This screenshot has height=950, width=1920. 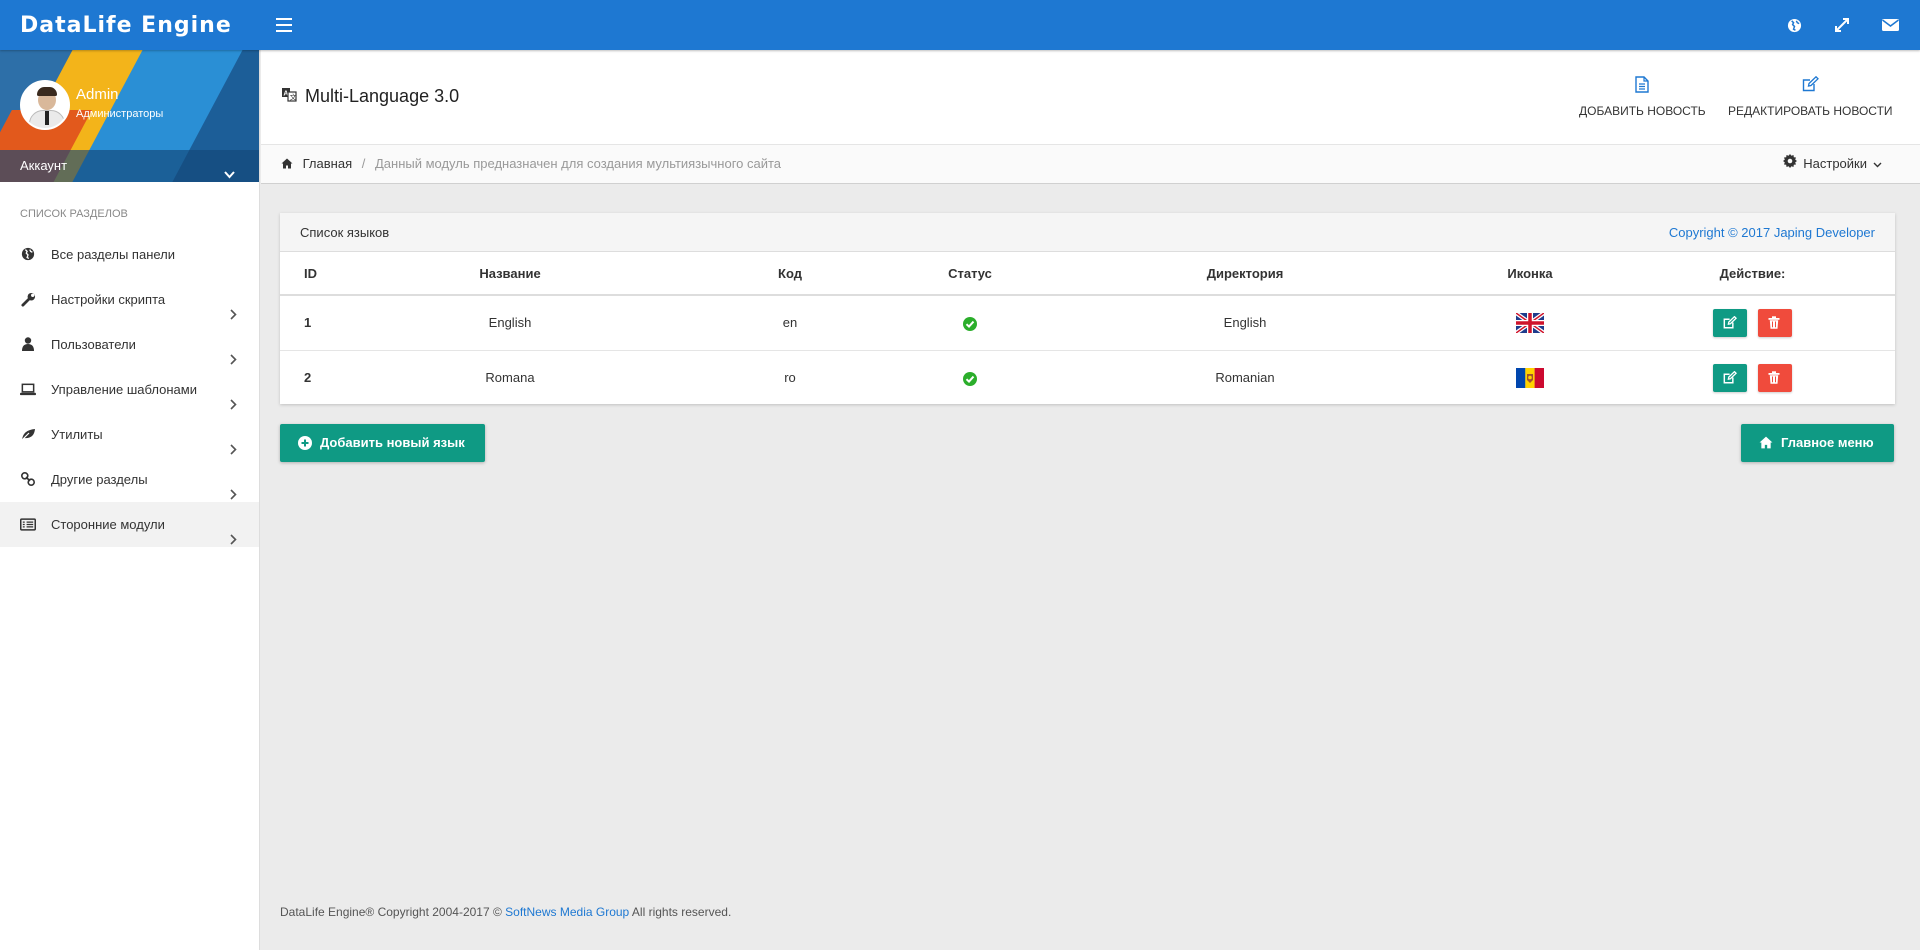 I want to click on table-row: 1 English en English, so click(x=1087, y=323).